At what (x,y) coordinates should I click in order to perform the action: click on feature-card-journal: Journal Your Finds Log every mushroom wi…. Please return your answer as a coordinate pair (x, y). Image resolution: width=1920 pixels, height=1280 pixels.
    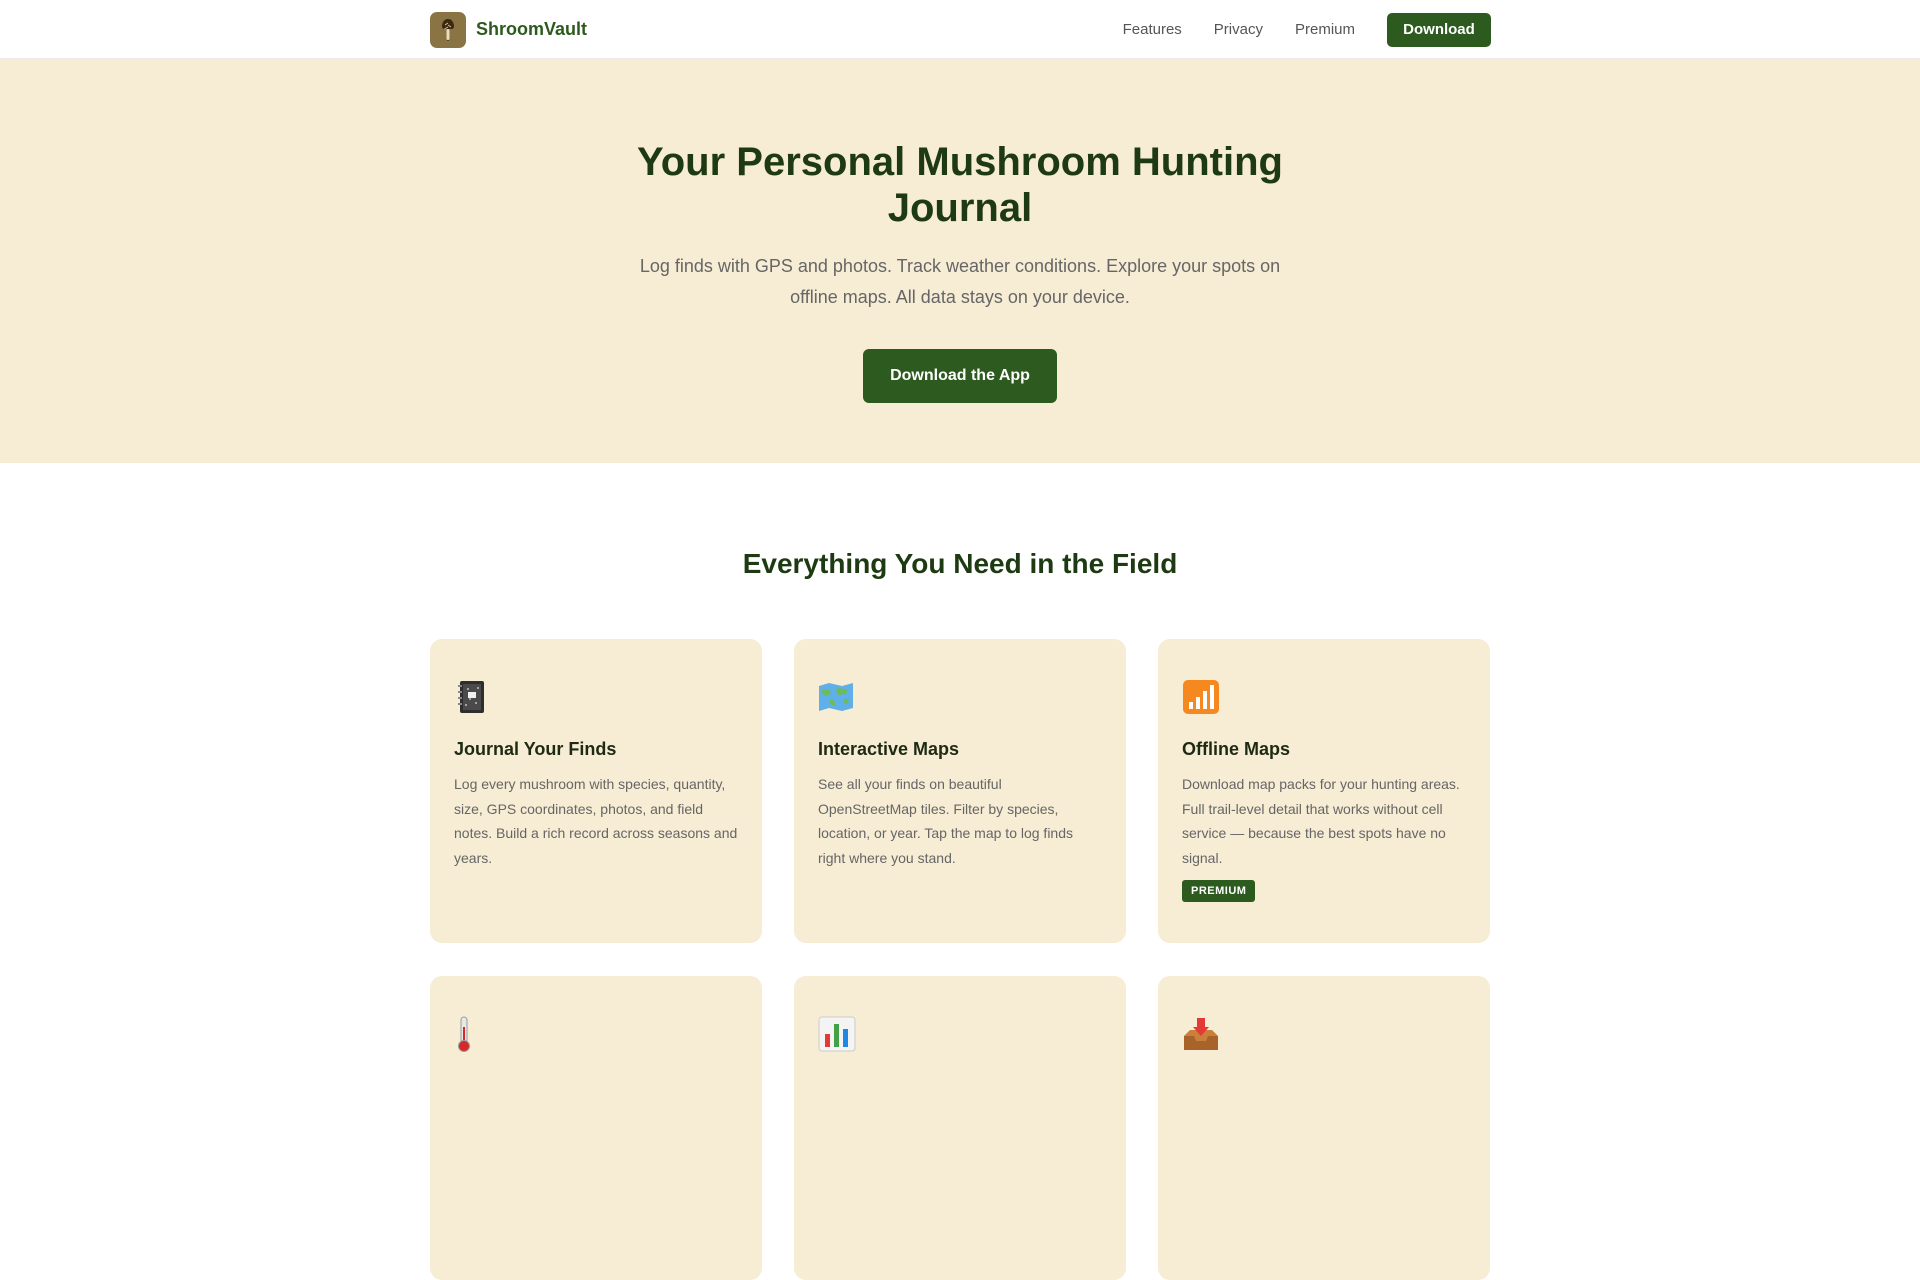
    Looking at the image, I should click on (596, 791).